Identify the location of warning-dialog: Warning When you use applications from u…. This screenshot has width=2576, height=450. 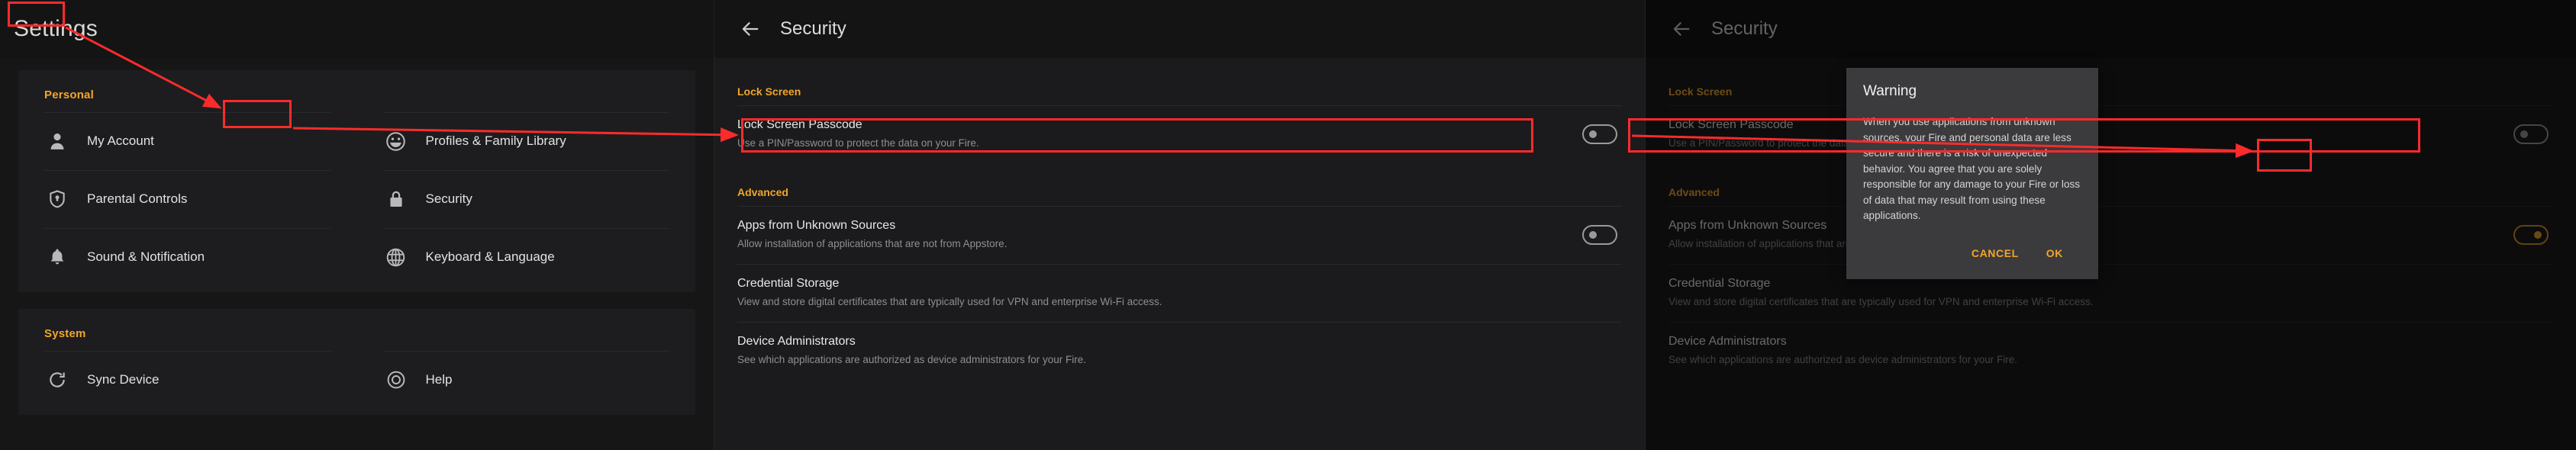
(1972, 173).